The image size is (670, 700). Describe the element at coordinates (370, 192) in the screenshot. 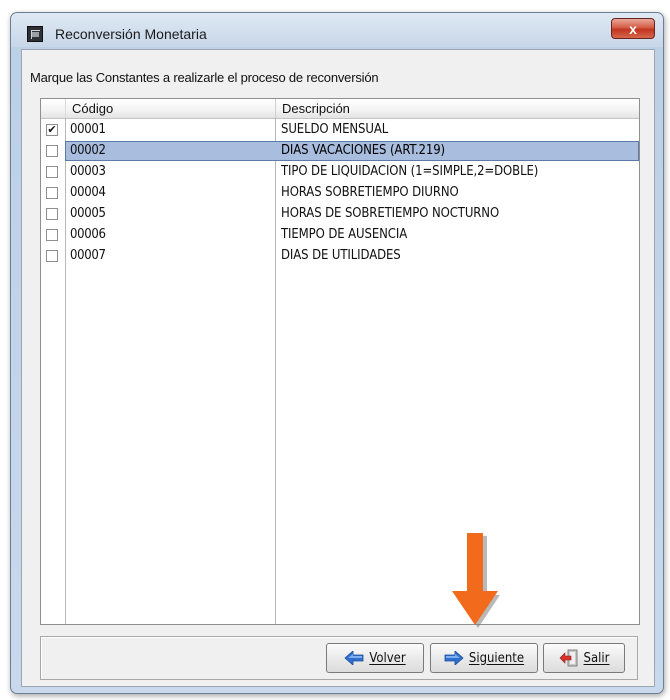

I see `row-description: HORAS SOBRETIEMPO DIURNO` at that location.